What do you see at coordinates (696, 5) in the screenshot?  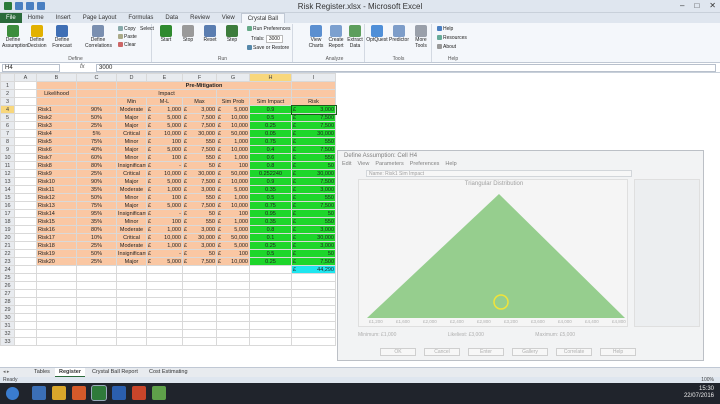 I see `maximize-icon: □` at bounding box center [696, 5].